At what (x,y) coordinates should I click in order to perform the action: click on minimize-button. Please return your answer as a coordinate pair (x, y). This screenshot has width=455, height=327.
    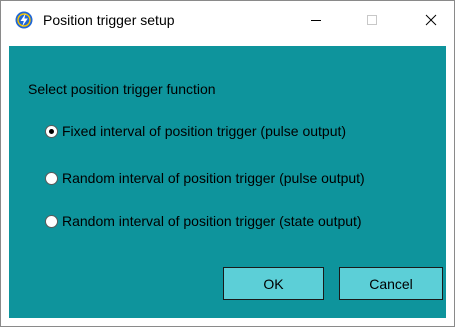
    Looking at the image, I should click on (316, 19).